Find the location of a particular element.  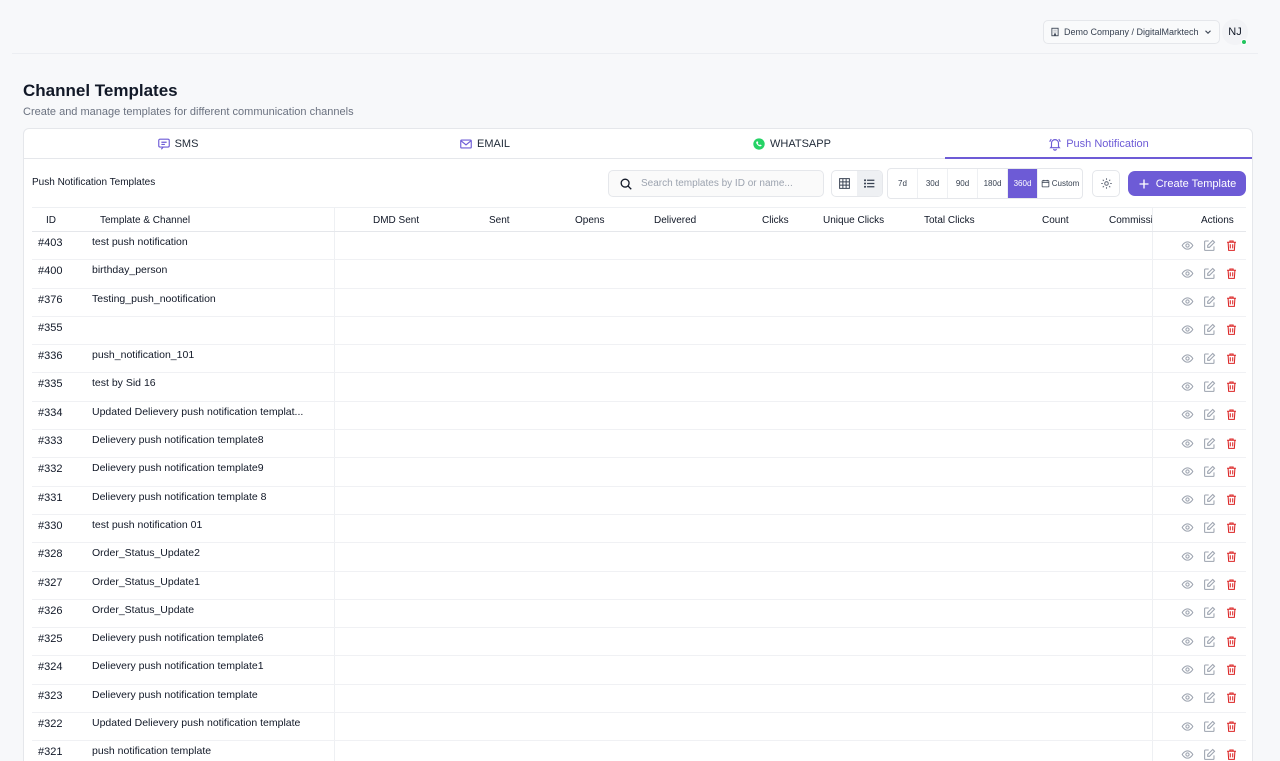

company-selector: Demo Company / DigitalMarktech is located at coordinates (1131, 32).